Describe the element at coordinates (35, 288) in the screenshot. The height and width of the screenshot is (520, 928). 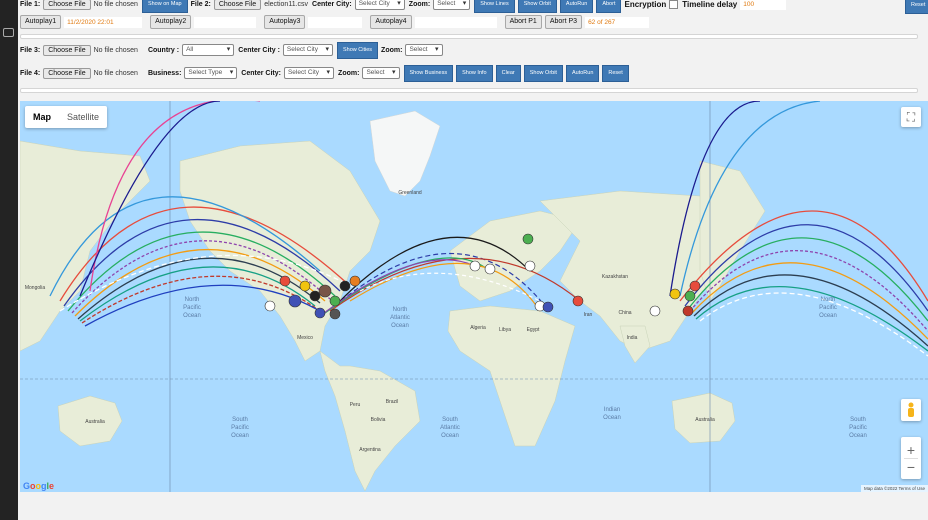
I see `mongolia-label: Mongolia` at that location.